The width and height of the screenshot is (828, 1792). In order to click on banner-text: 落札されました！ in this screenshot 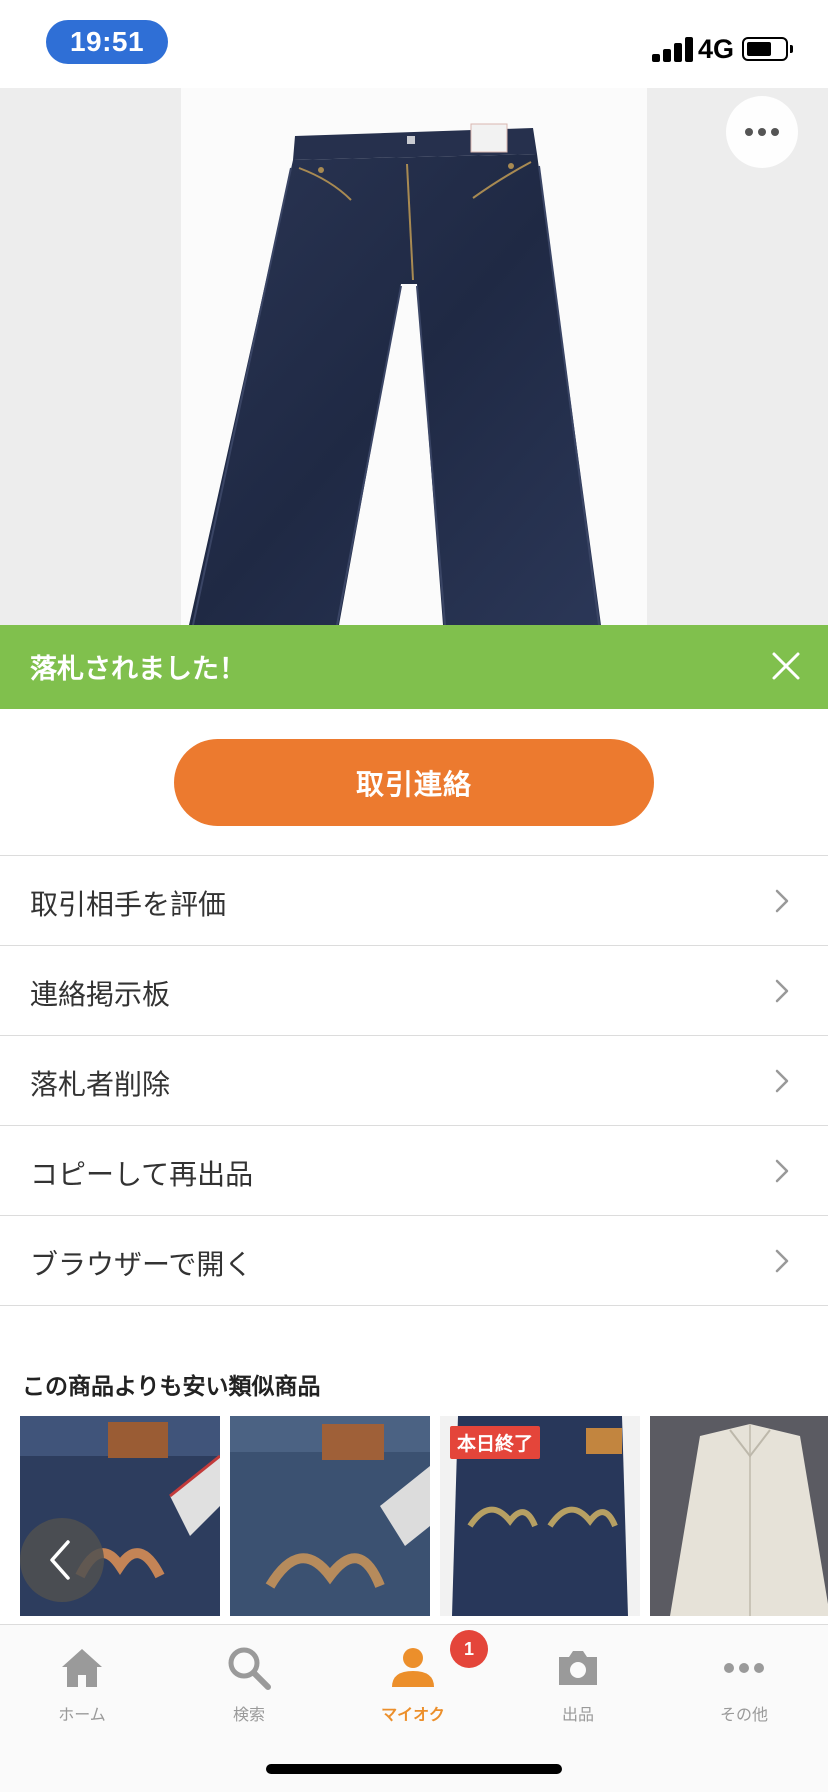, I will do `click(138, 669)`.